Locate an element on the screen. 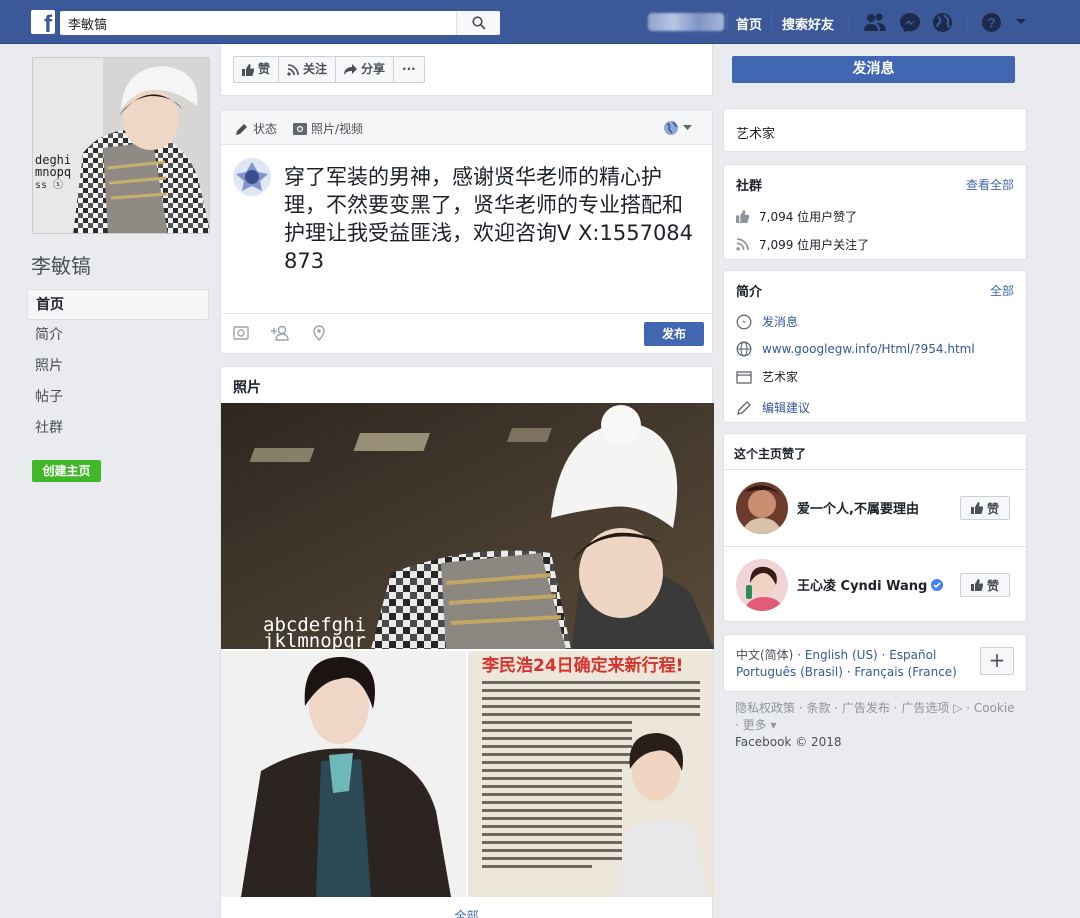 The height and width of the screenshot is (918, 1080). top-bar: f 李敏镐 首页 搜索好友 ? is located at coordinates (540, 22).